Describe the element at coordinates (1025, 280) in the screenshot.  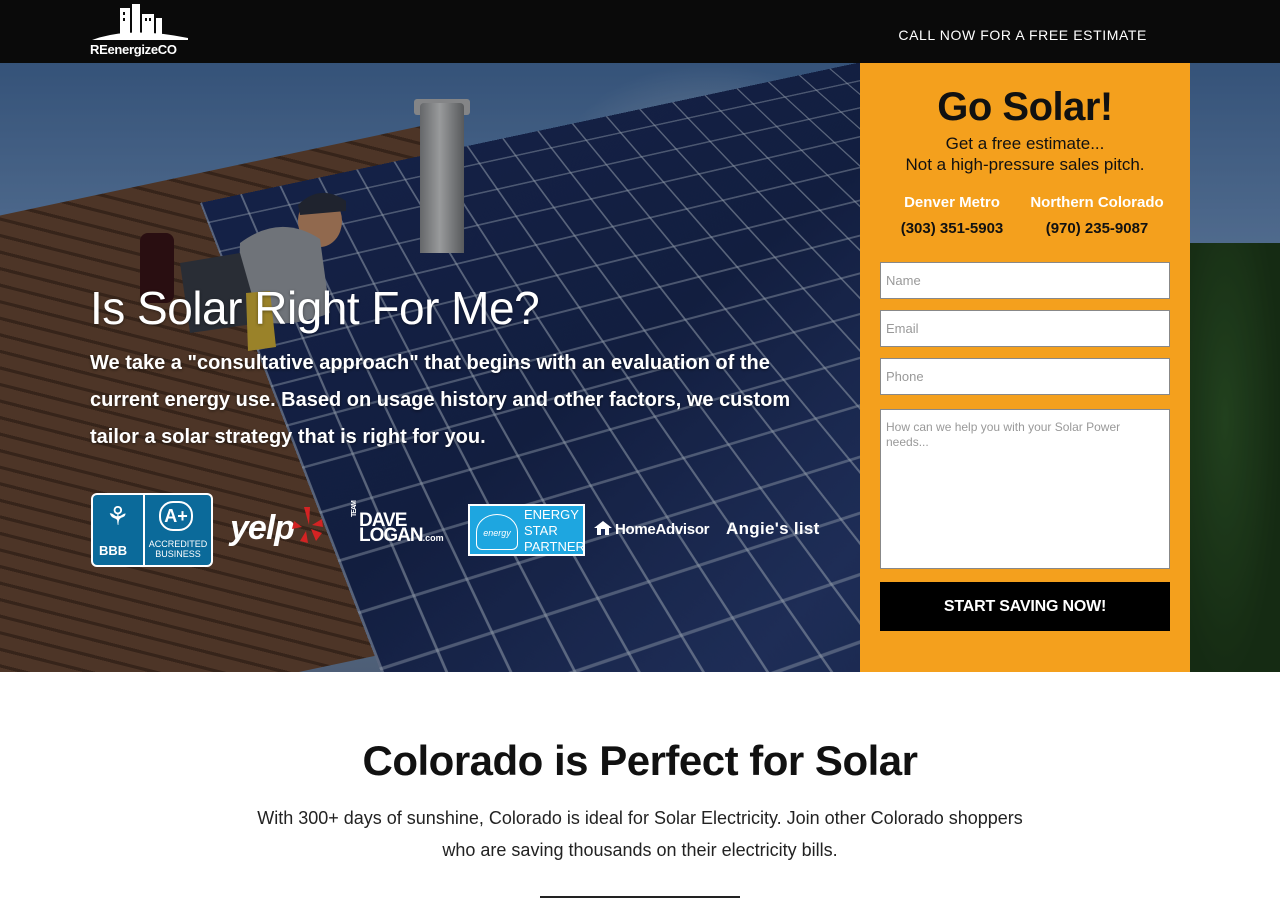
I see `name-field` at that location.